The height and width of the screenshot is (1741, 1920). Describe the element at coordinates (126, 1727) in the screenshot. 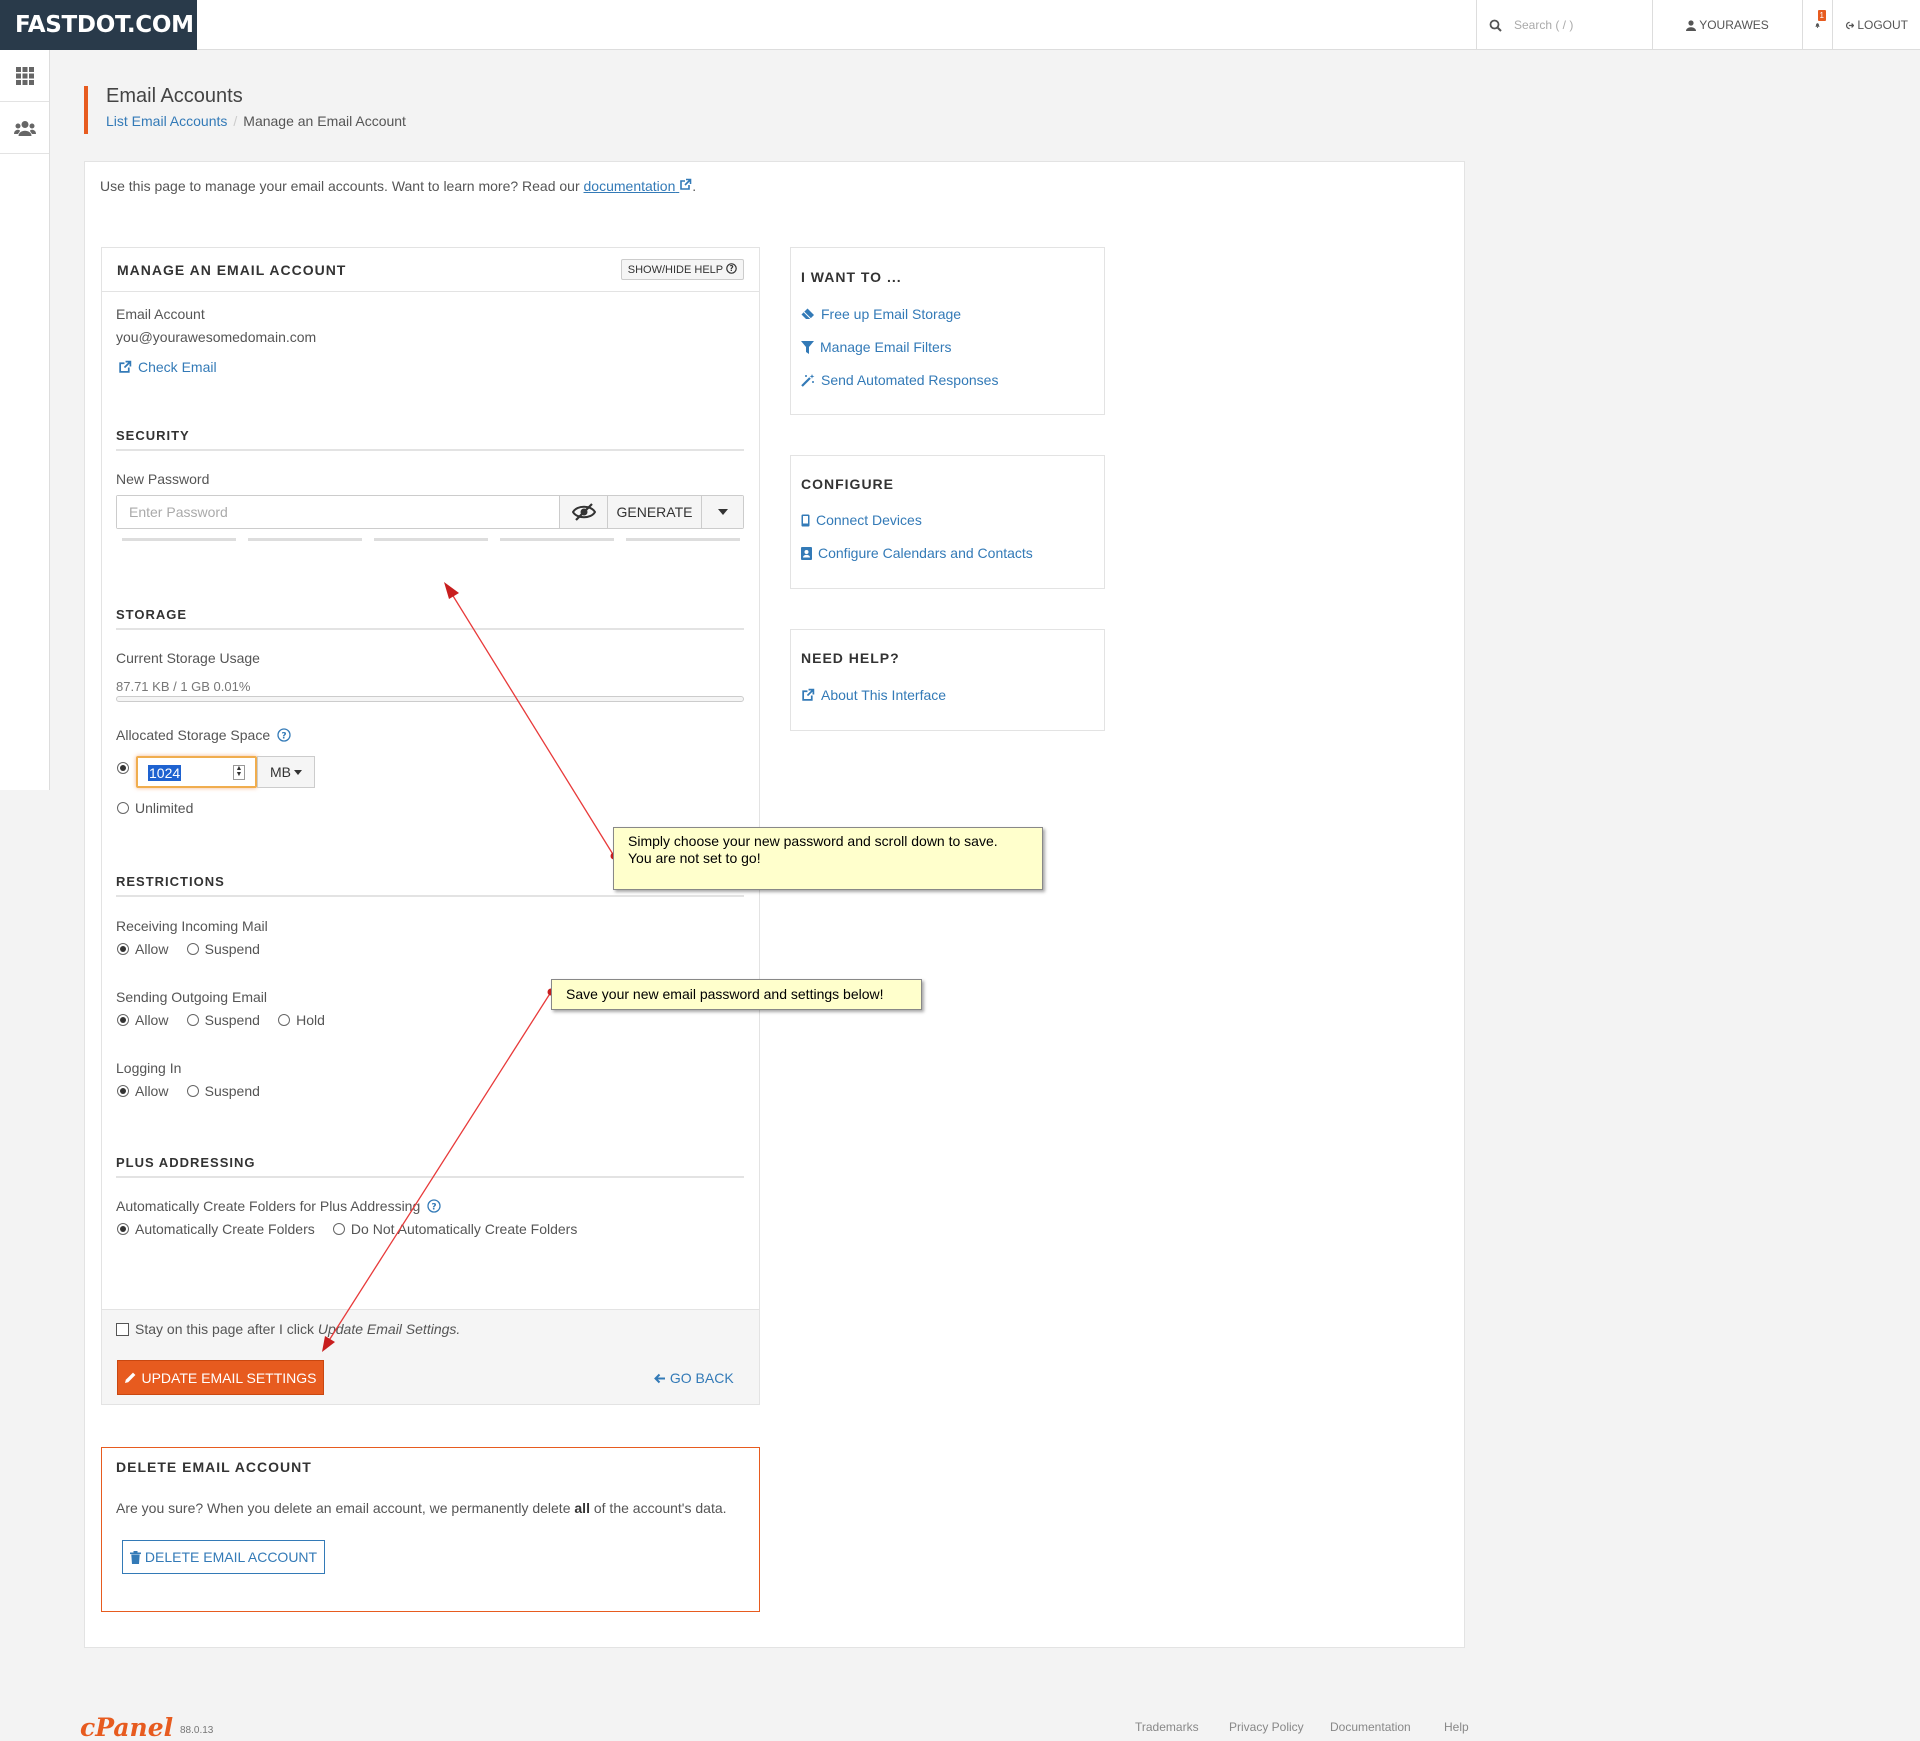

I see `cpanel-logo: cPanel` at that location.